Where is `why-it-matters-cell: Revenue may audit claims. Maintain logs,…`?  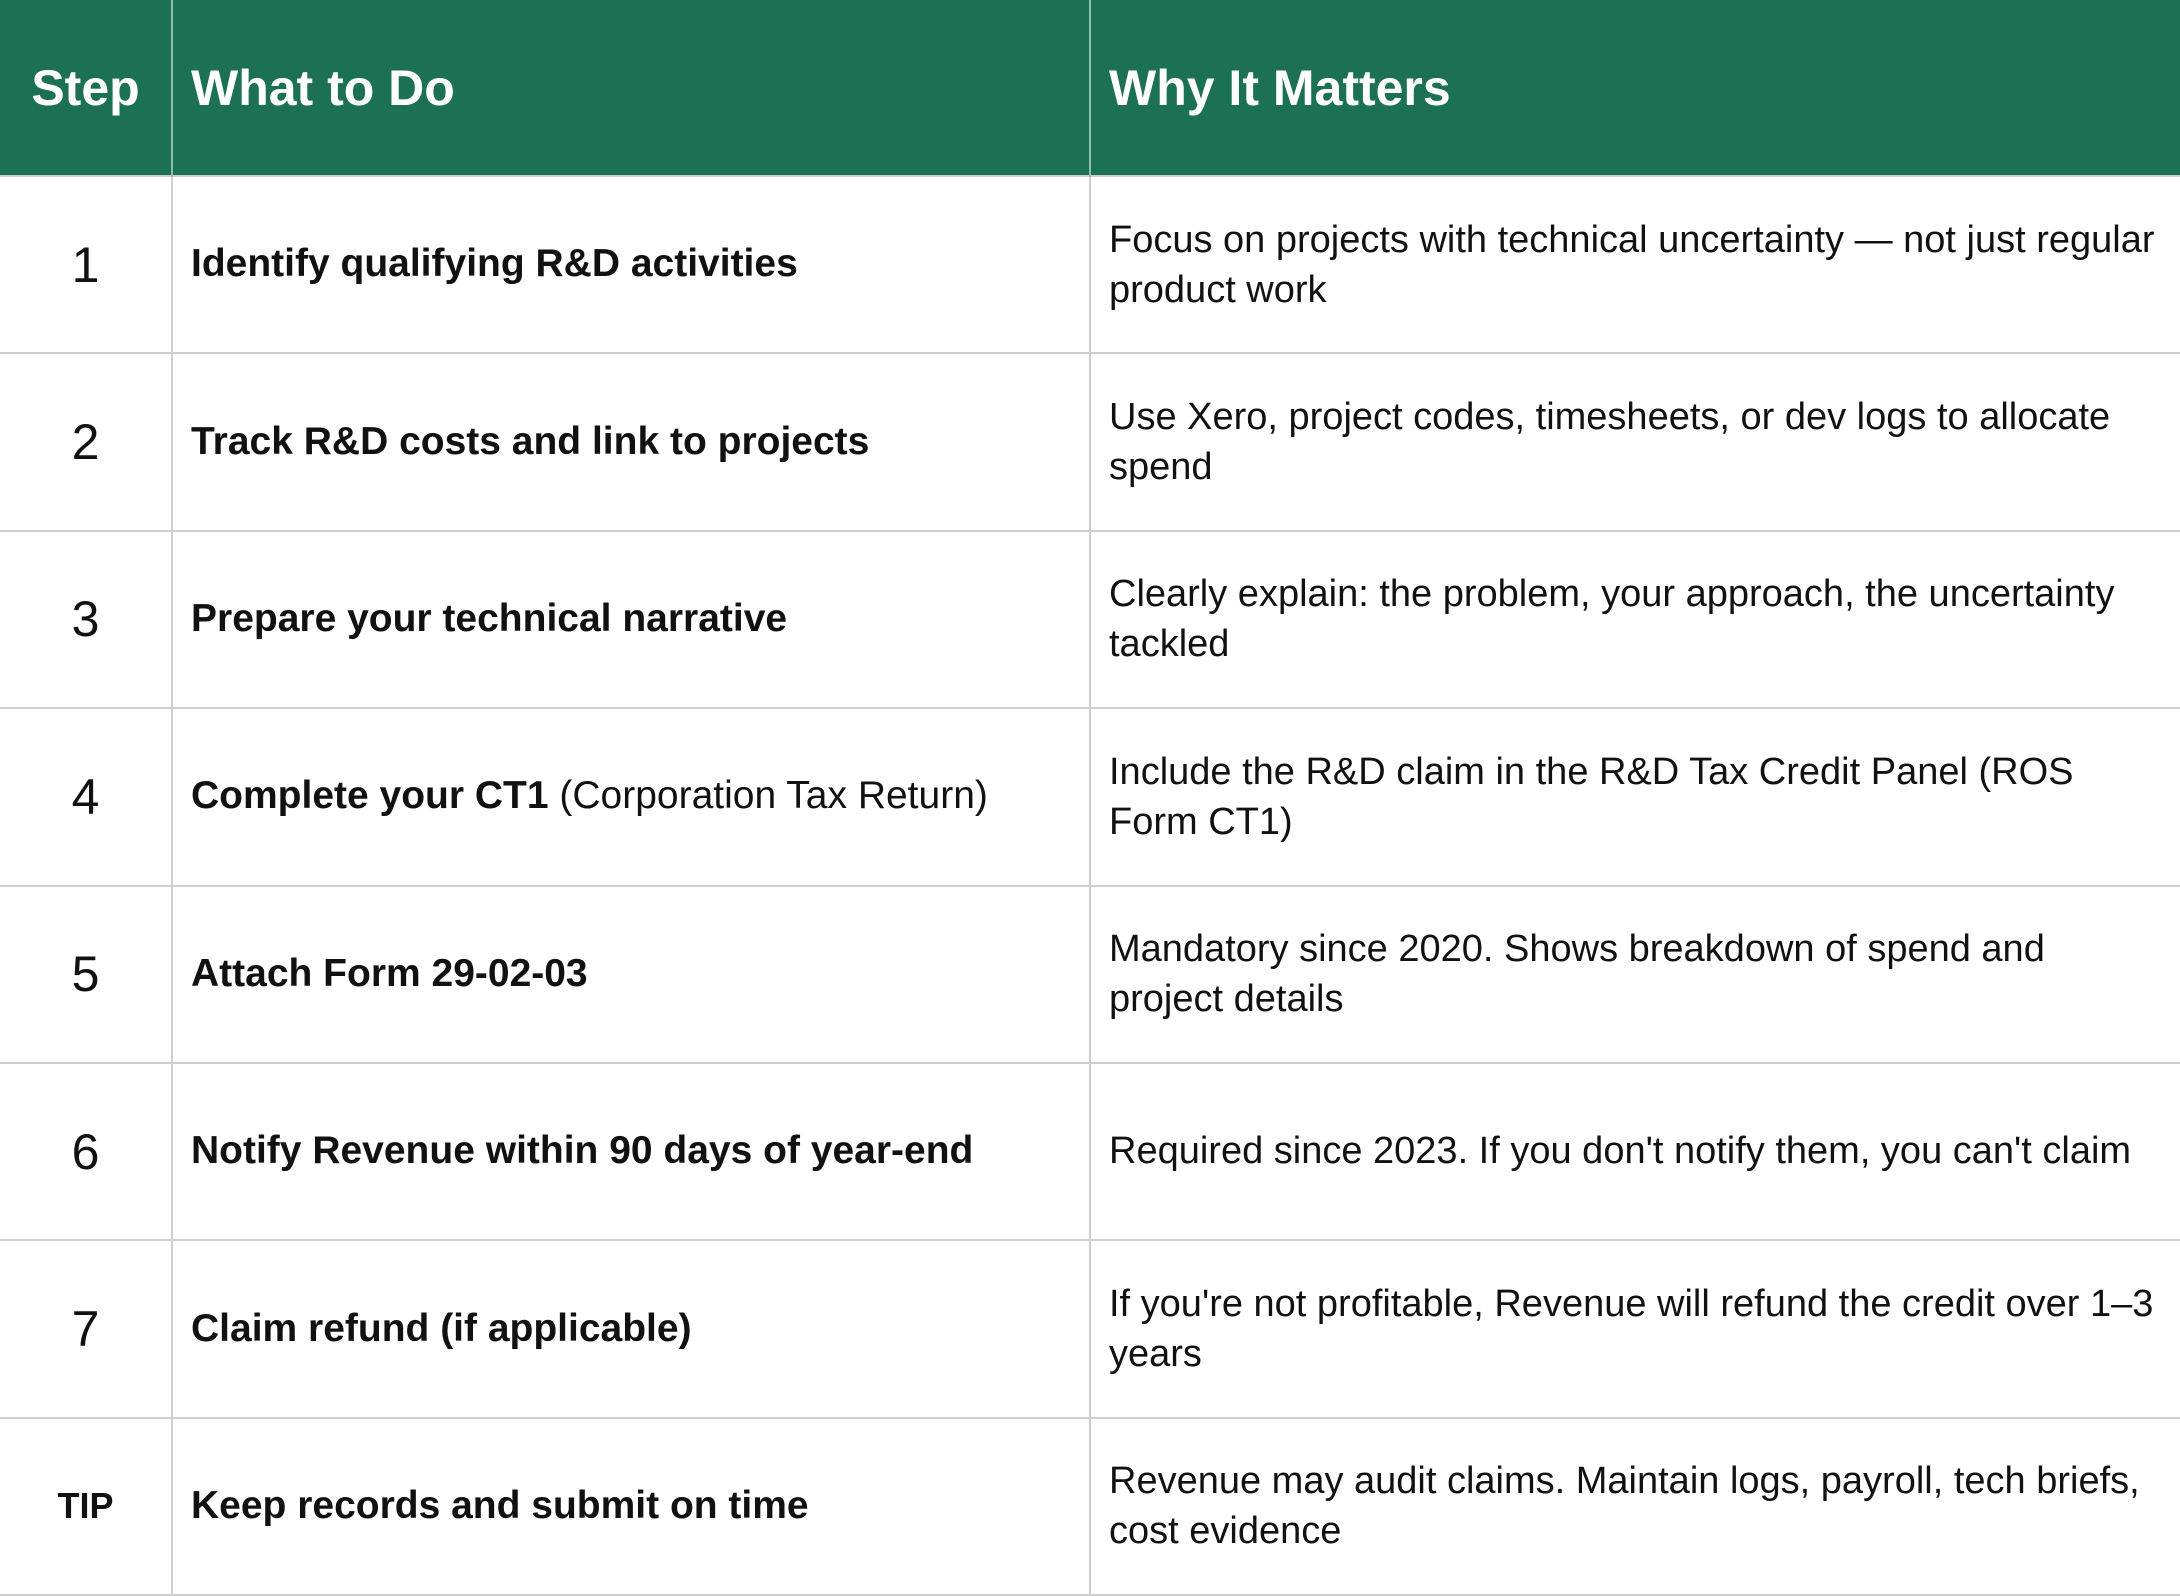
why-it-matters-cell: Revenue may audit claims. Maintain logs,… is located at coordinates (1634, 1506).